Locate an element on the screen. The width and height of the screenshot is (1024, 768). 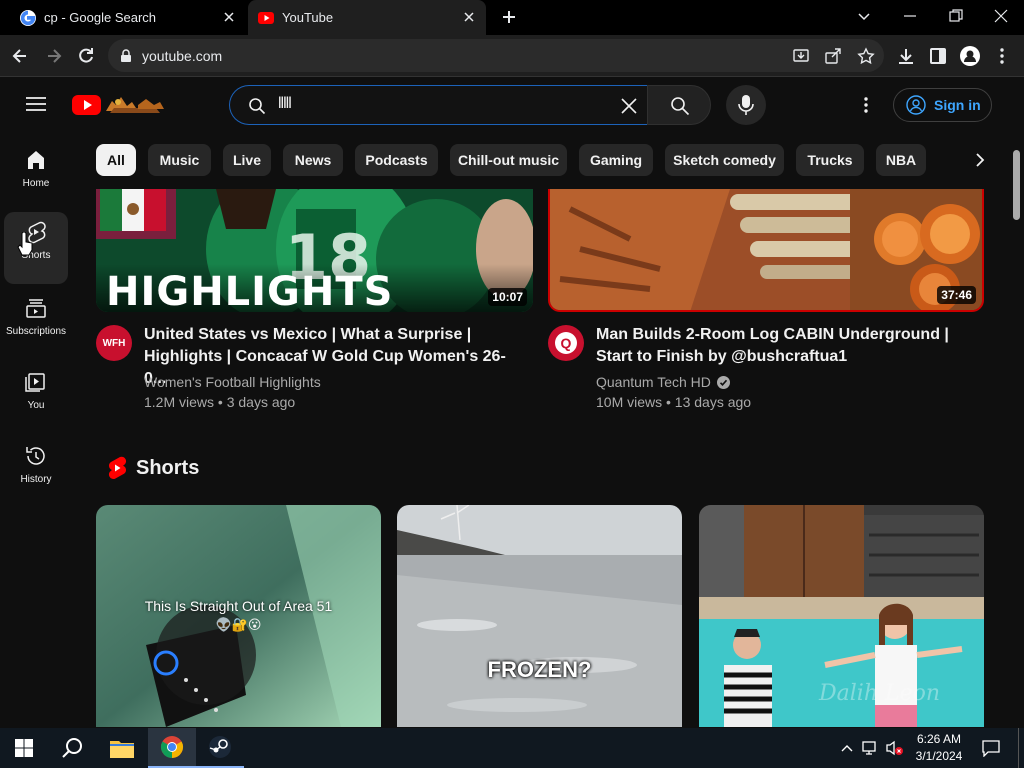
site-info-icon is located at coordinates (126, 56).